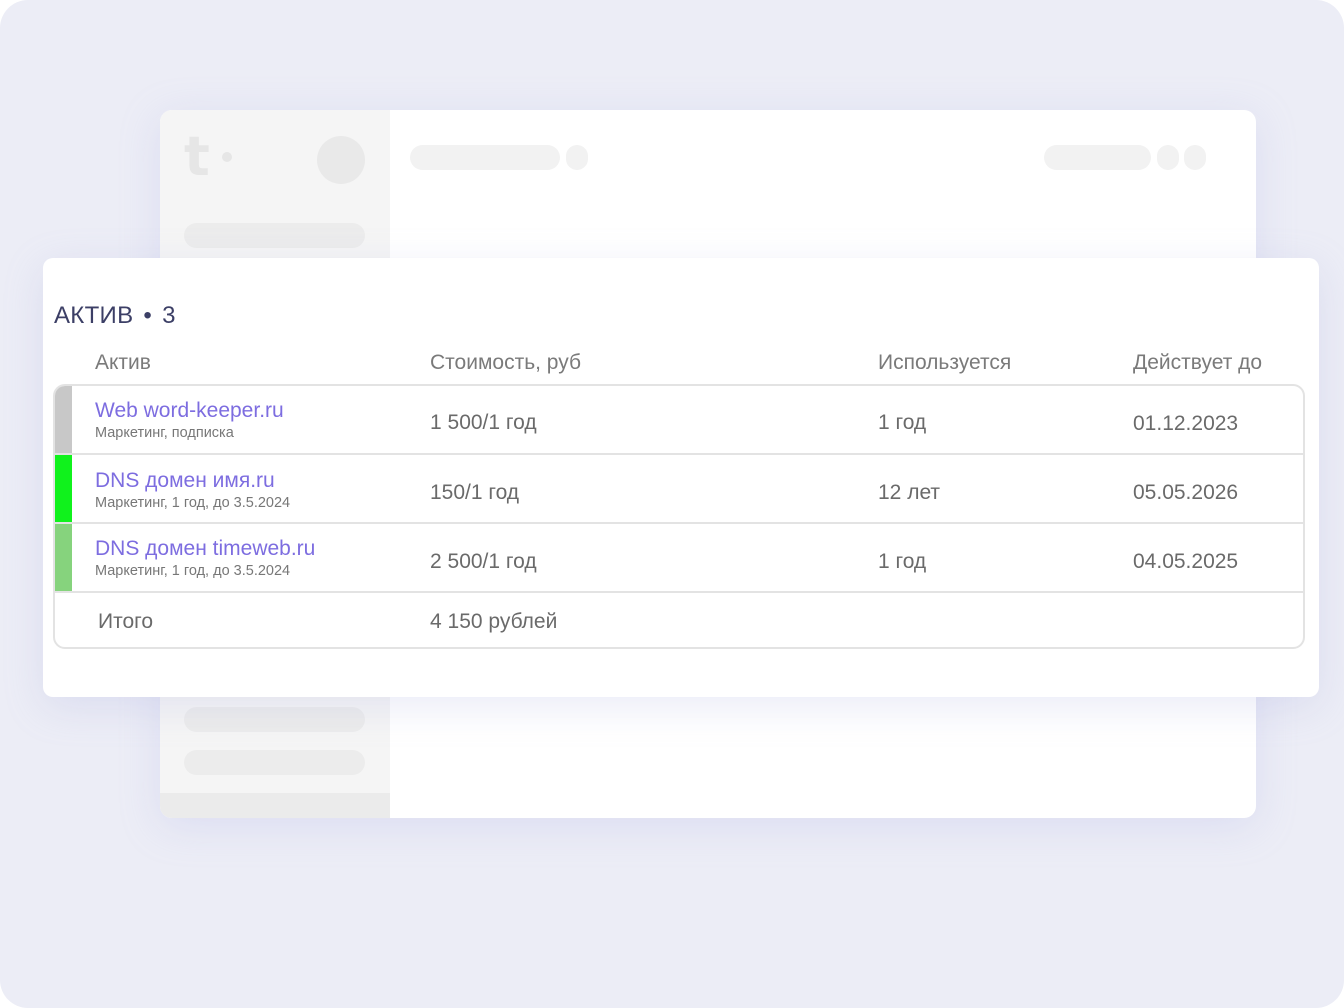 The height and width of the screenshot is (1008, 1344). What do you see at coordinates (94, 315) in the screenshot?
I see `card-title-text: АКТИВ` at bounding box center [94, 315].